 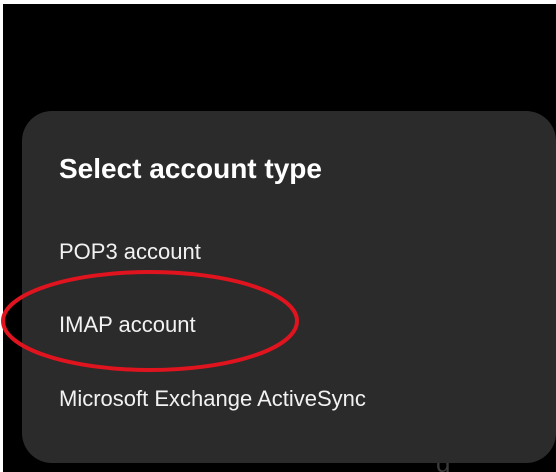 What do you see at coordinates (1, 236) in the screenshot?
I see `left-edge` at bounding box center [1, 236].